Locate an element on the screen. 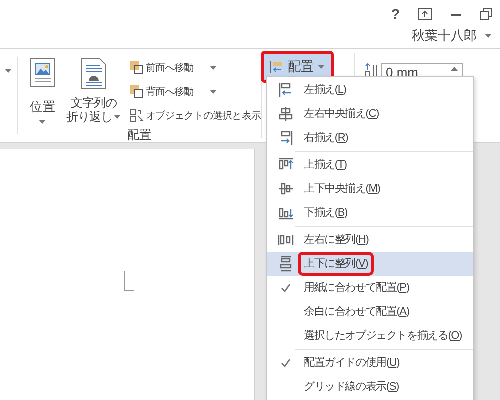  menu-item-label: 上下中央揃え(M) is located at coordinates (342, 189).